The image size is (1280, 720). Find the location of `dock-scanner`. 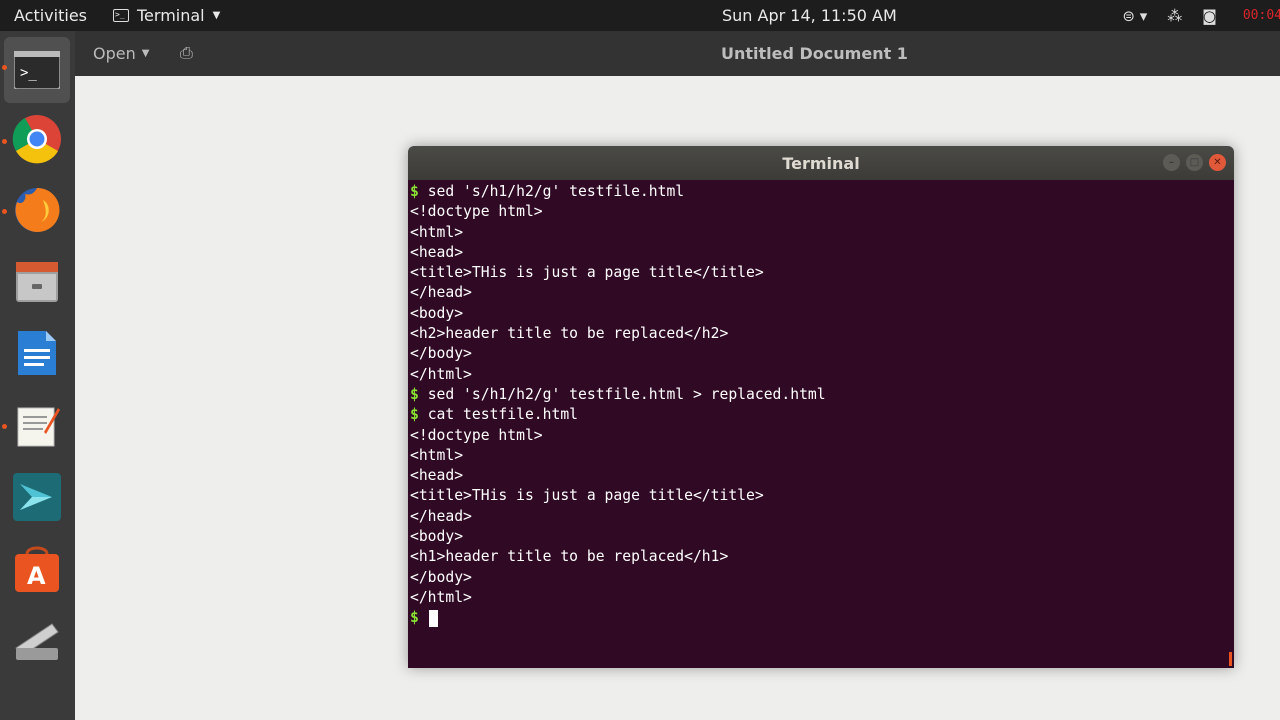

dock-scanner is located at coordinates (37, 641).